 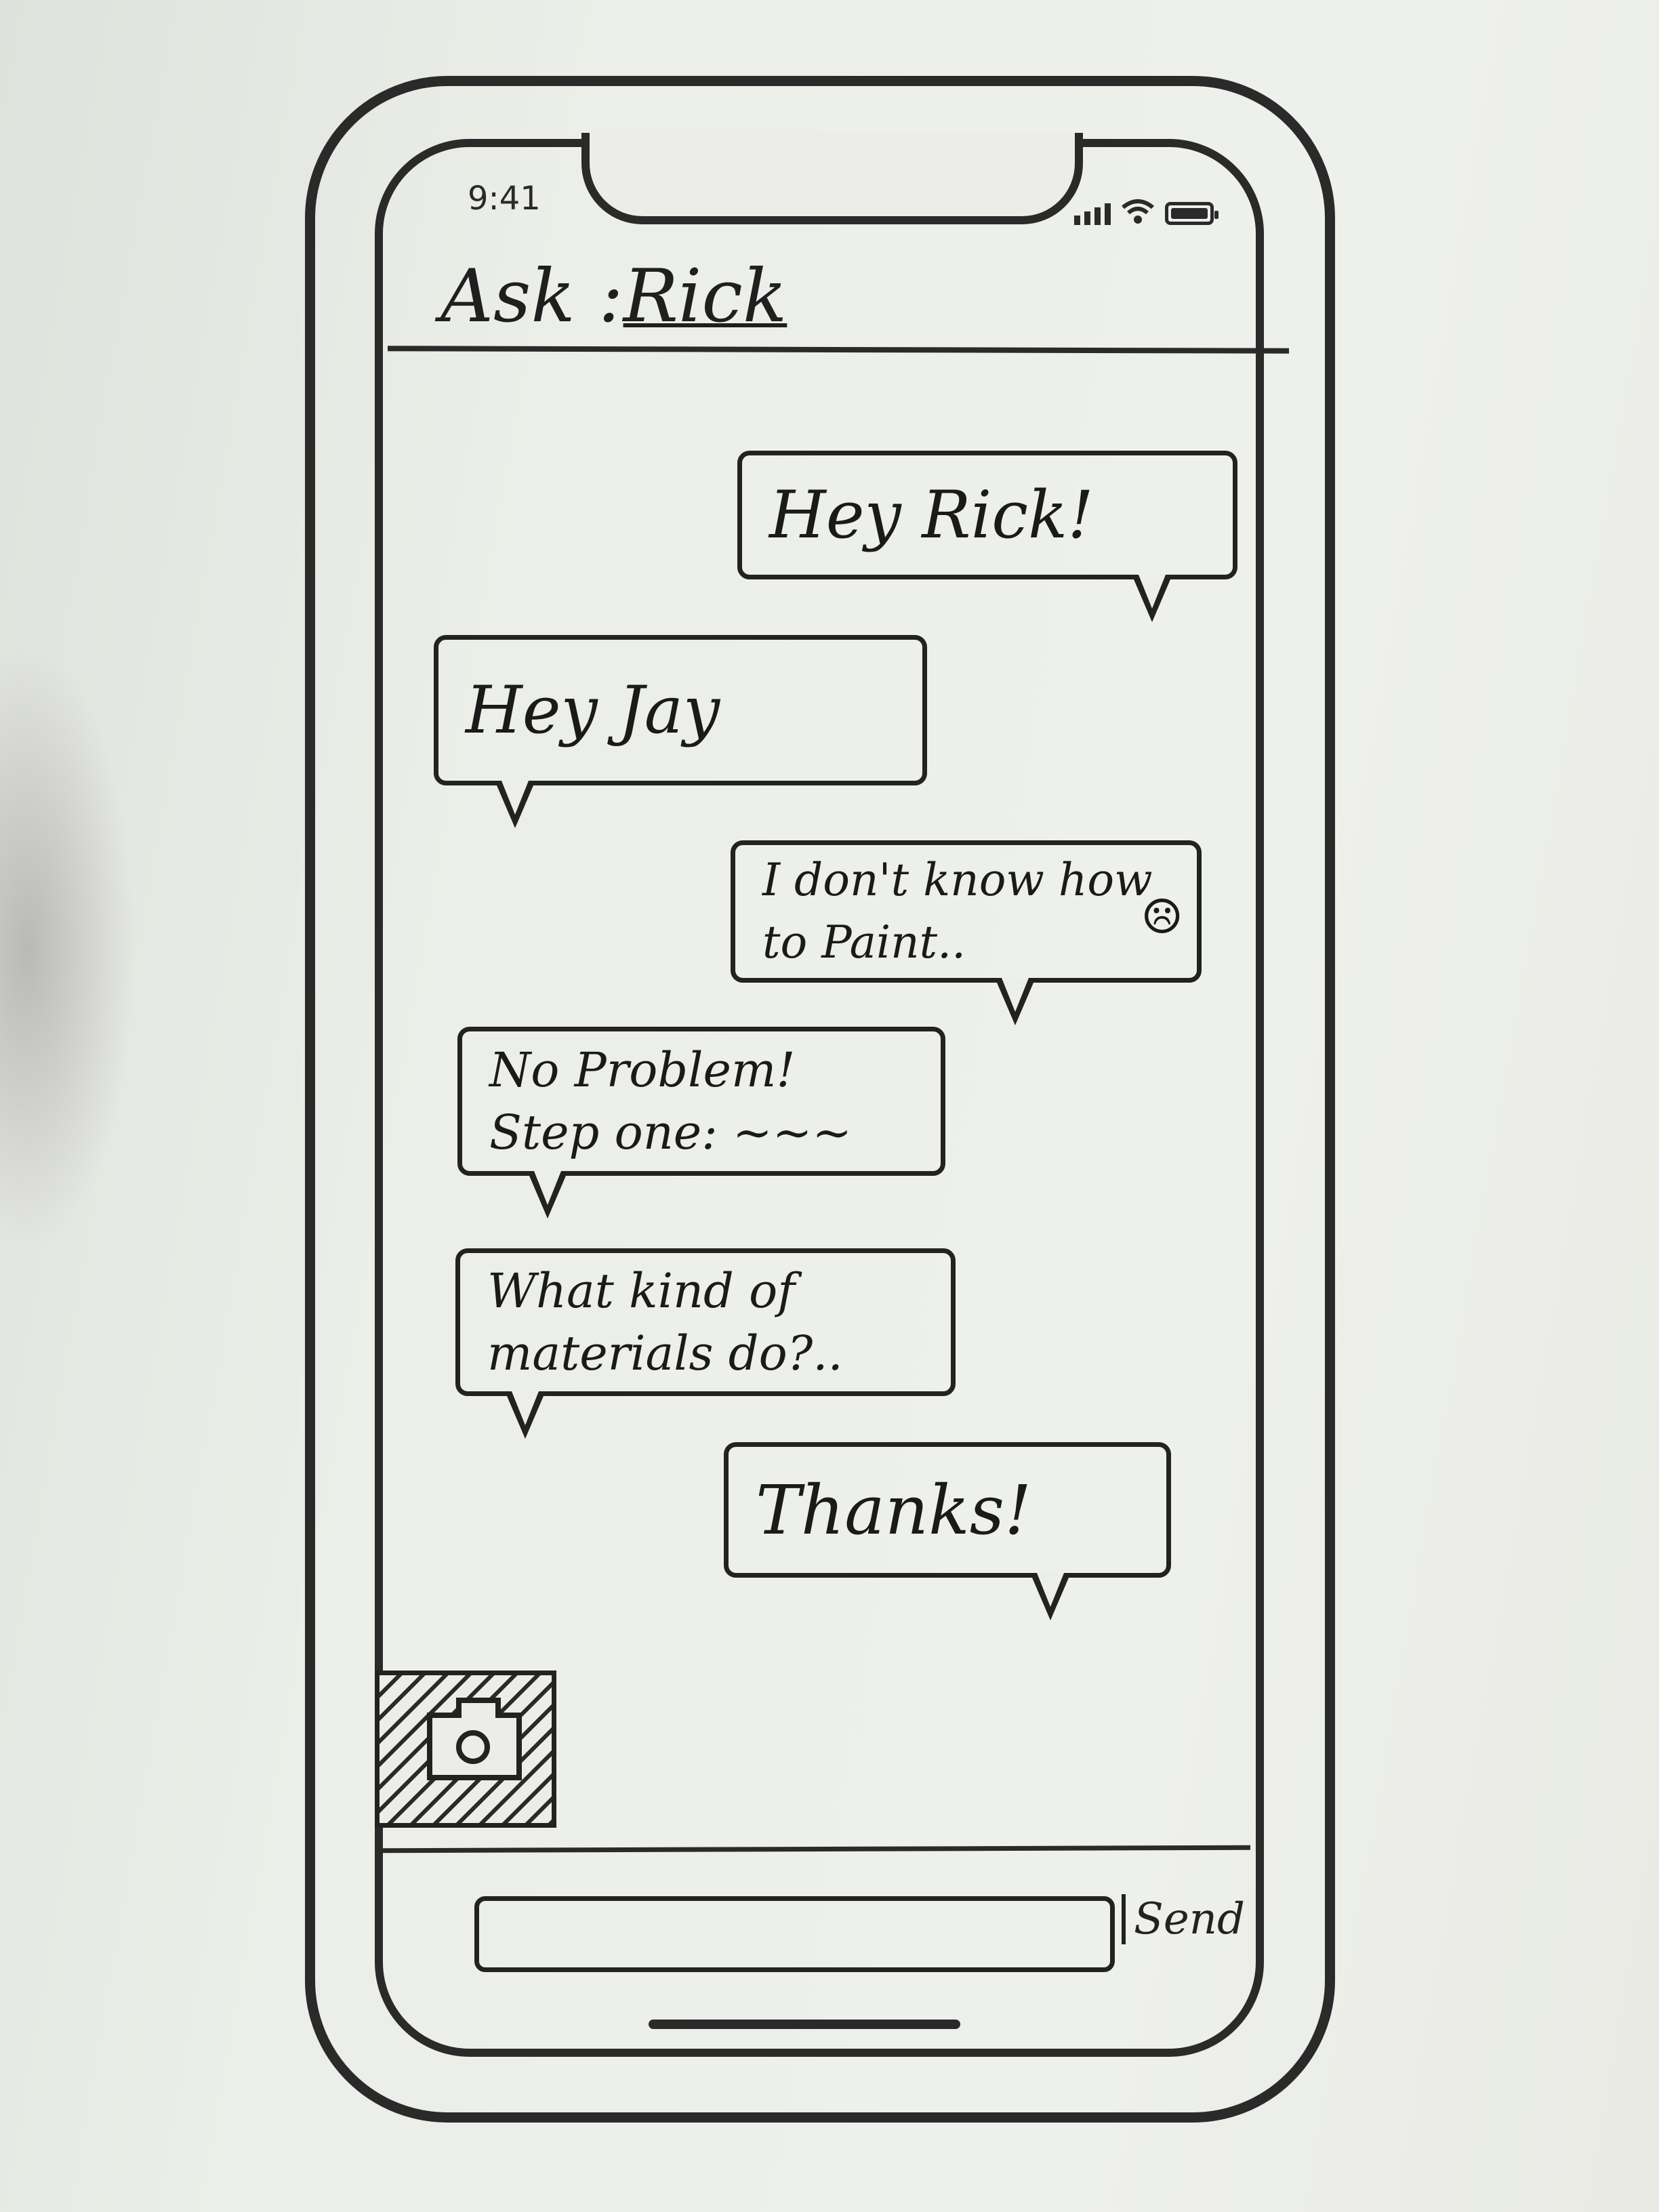 I want to click on message-text: Hey Jay, so click(x=593, y=710).